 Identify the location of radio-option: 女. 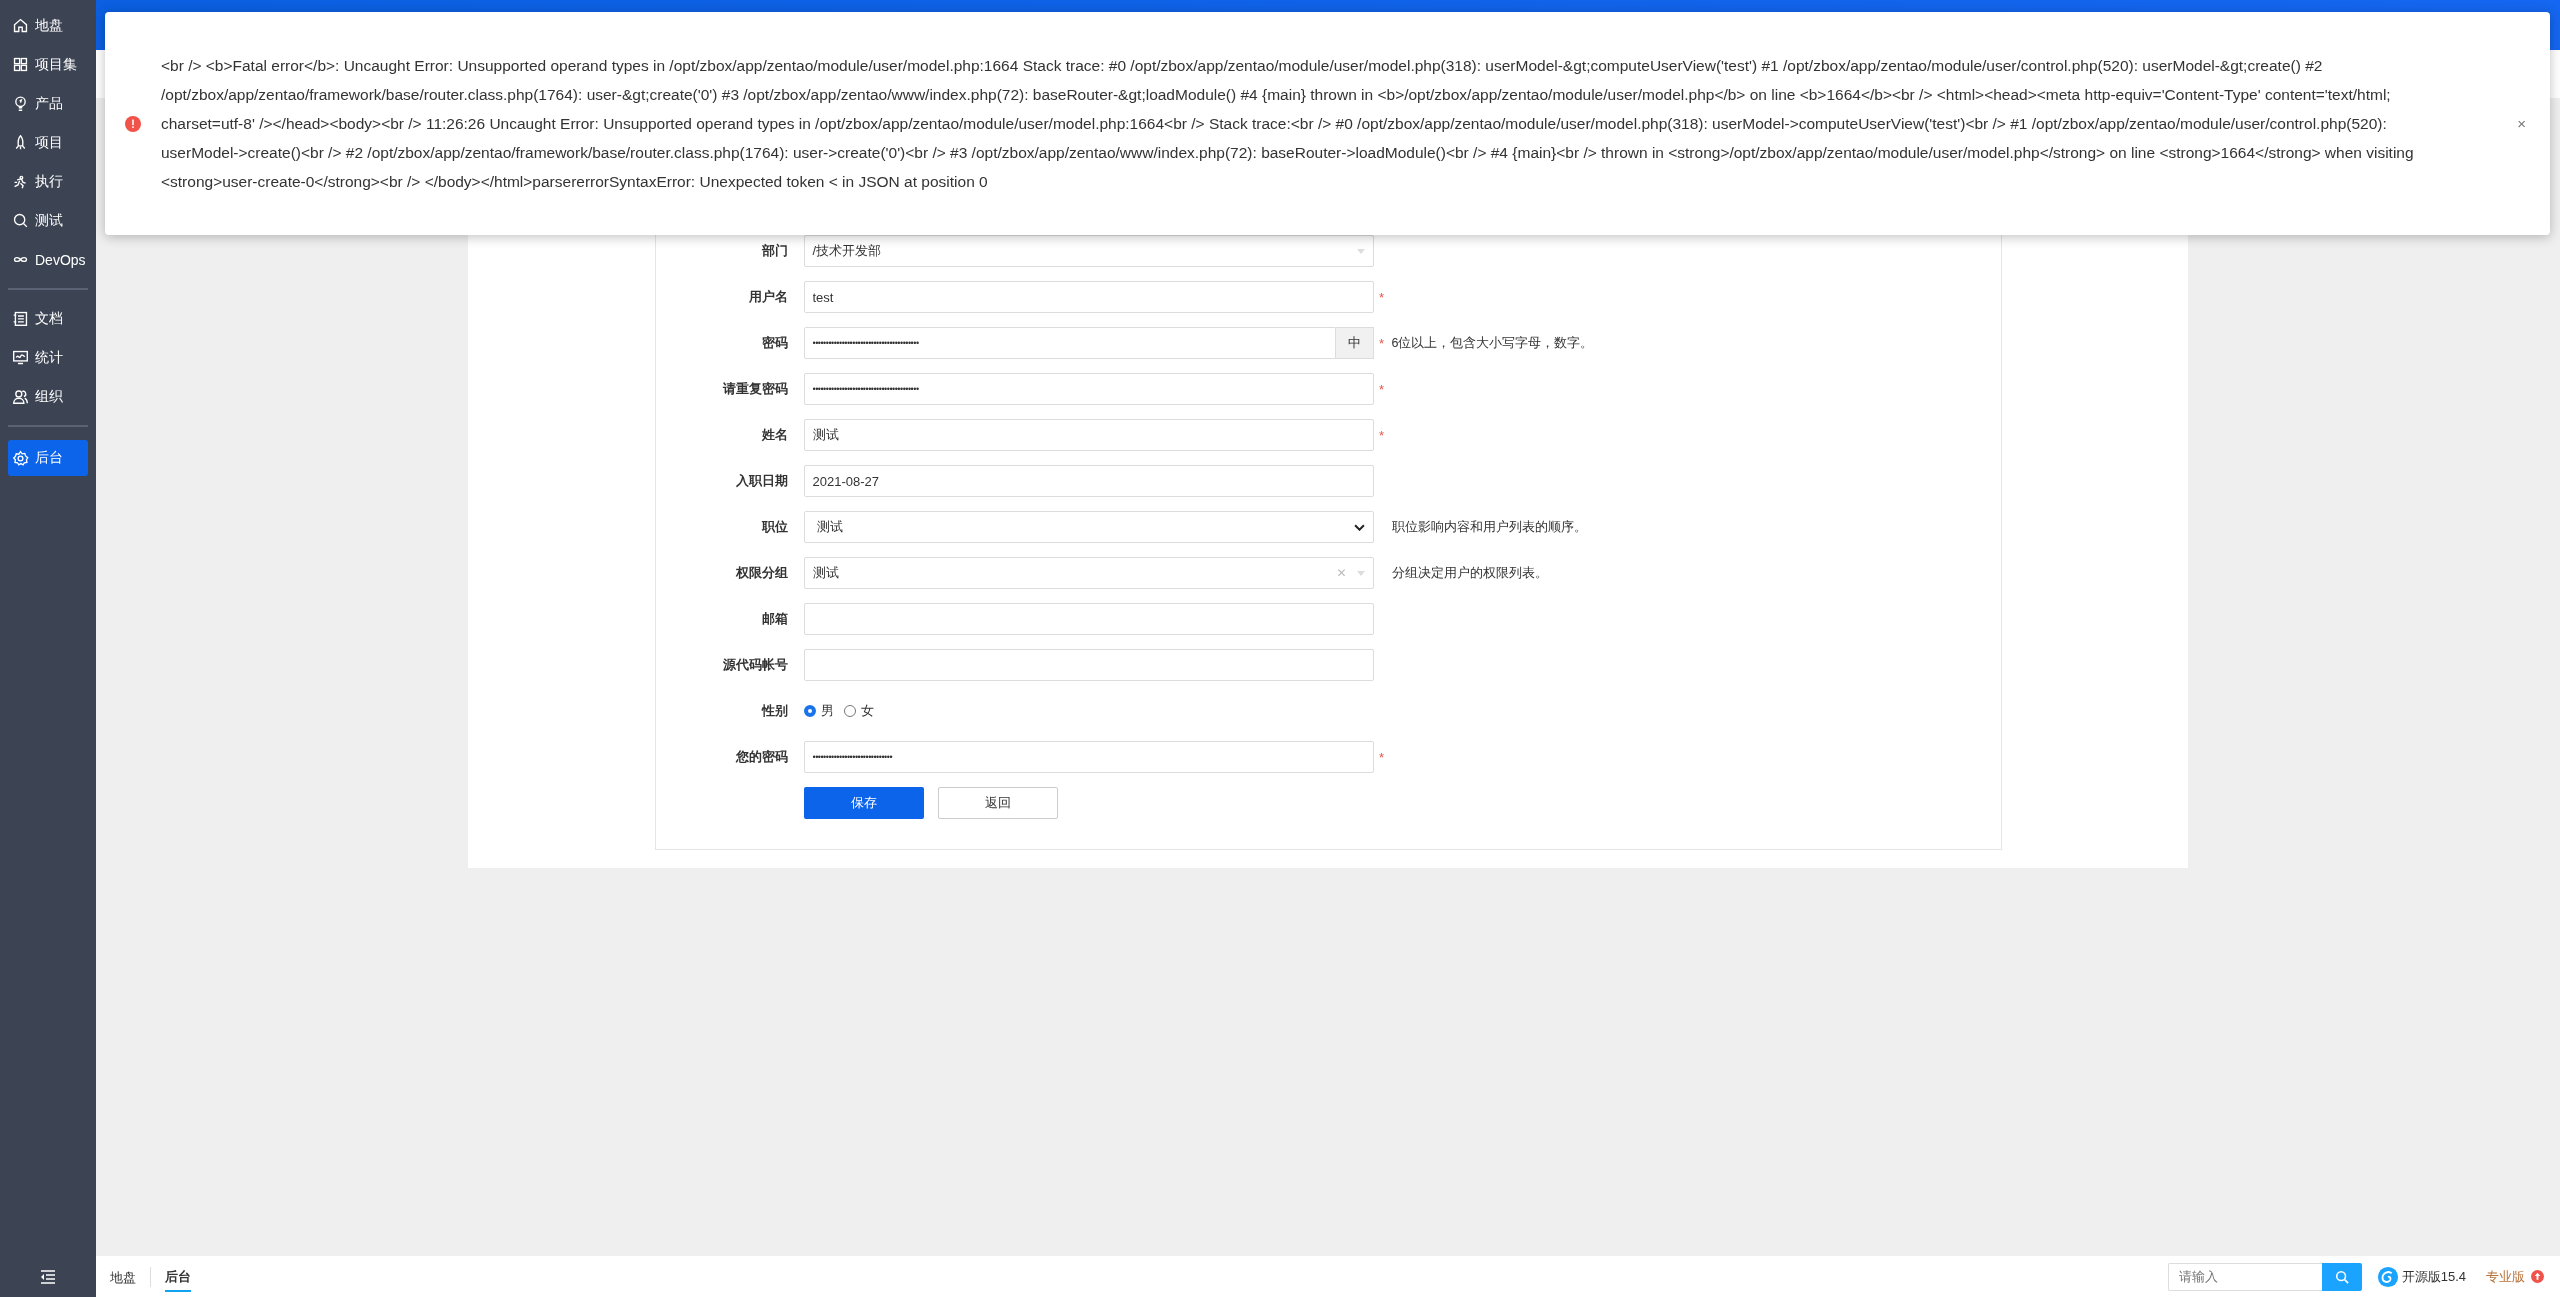
(858, 711).